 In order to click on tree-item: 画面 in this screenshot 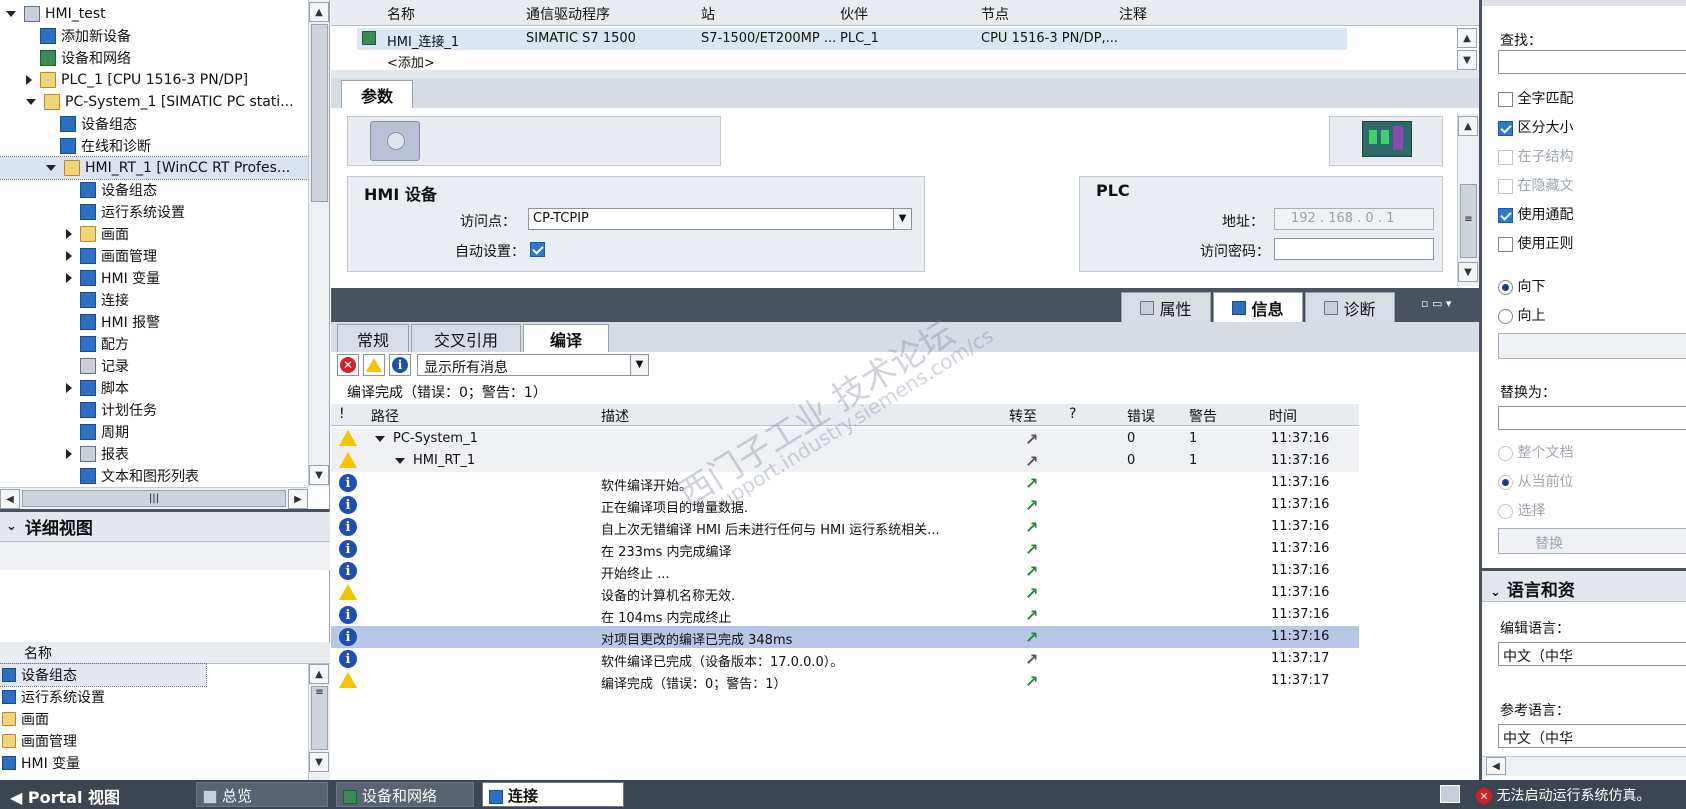, I will do `click(97, 234)`.